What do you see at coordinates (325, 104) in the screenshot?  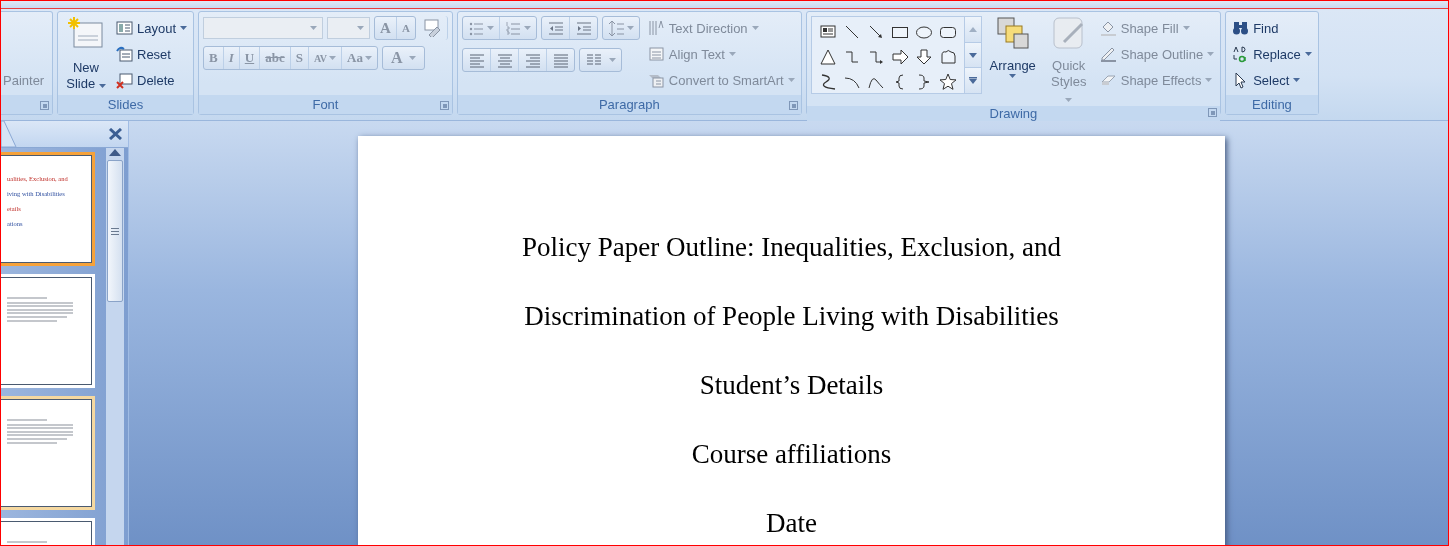 I see `group-label: Font` at bounding box center [325, 104].